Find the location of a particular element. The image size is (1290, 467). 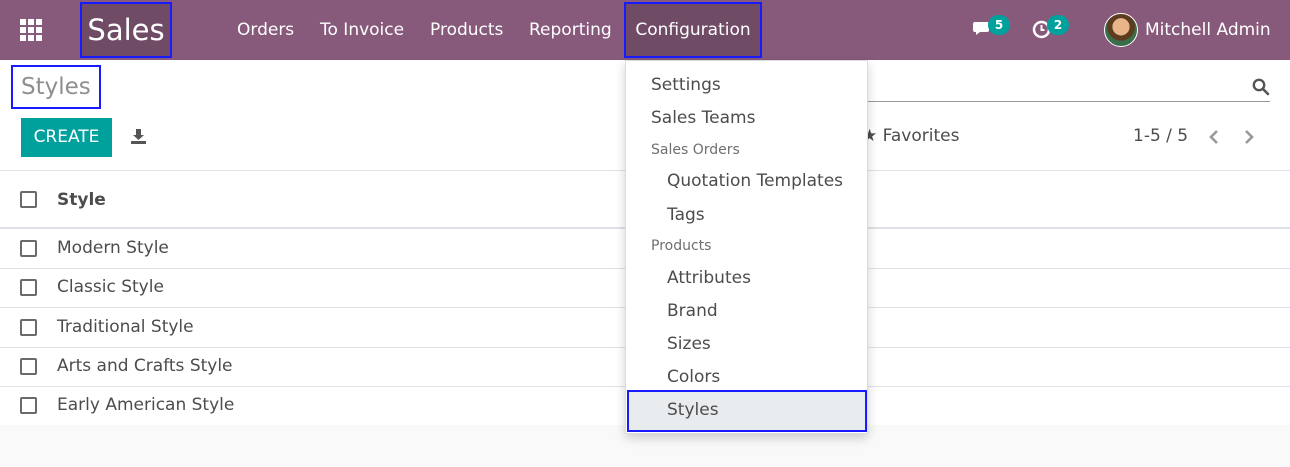

menu-configuration: Configuration is located at coordinates (693, 30).